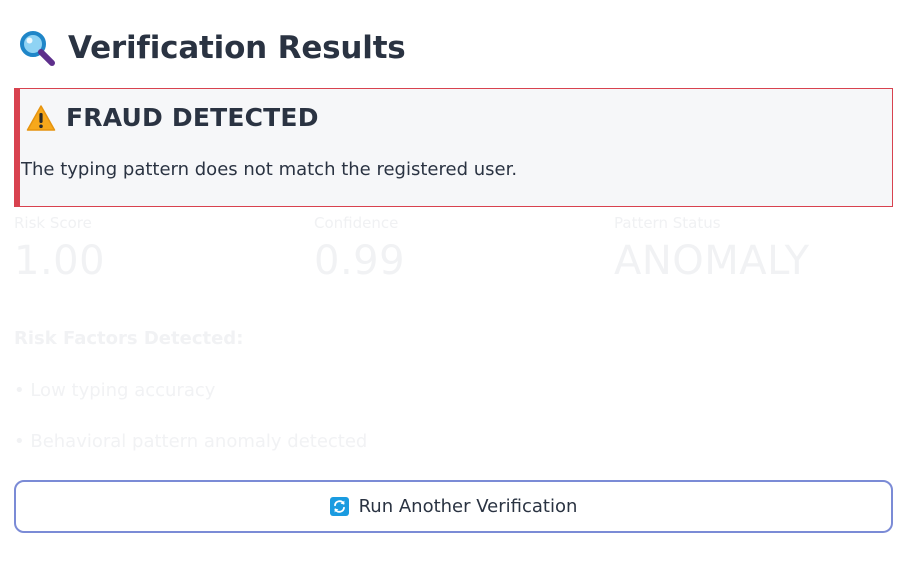  I want to click on alert-heading: FRAUD DETECTED, so click(172, 117).